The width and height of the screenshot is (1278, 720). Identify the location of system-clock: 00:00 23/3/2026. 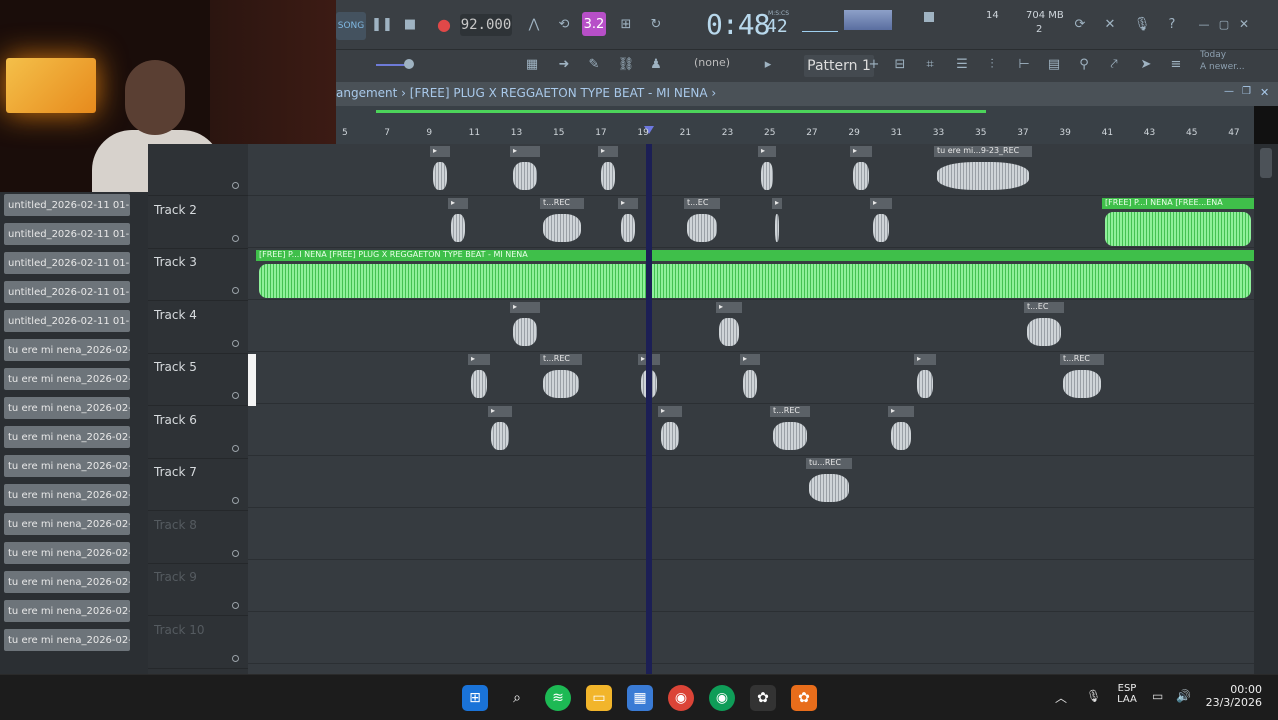
(1231, 696).